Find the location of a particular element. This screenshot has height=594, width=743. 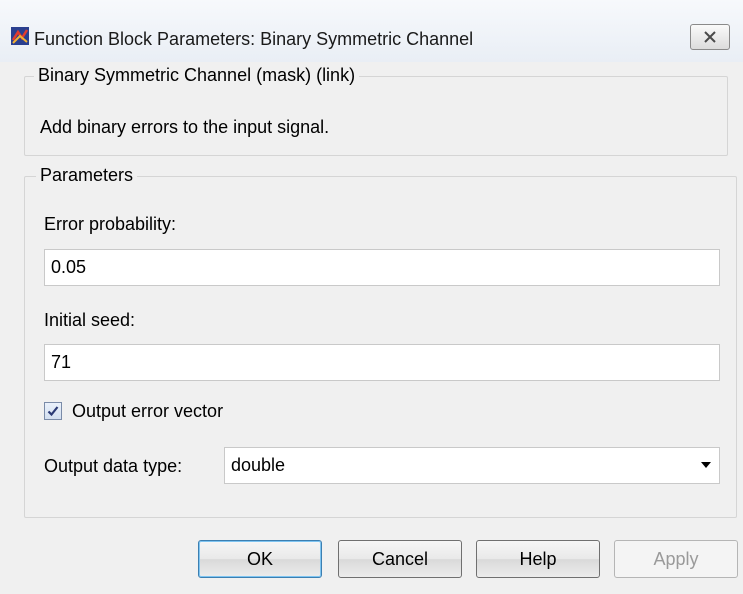

checkmark-icon is located at coordinates (53, 411).